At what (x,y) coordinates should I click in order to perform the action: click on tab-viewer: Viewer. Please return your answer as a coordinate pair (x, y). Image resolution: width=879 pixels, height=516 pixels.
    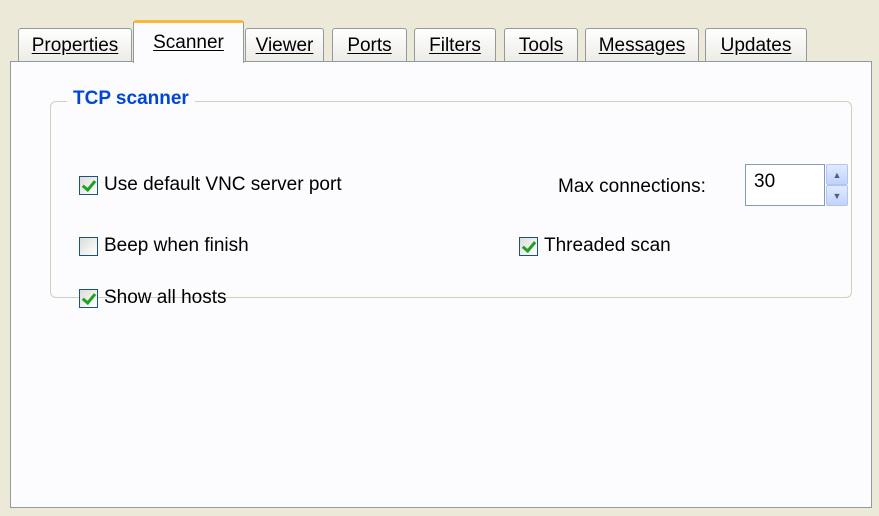
    Looking at the image, I should click on (284, 45).